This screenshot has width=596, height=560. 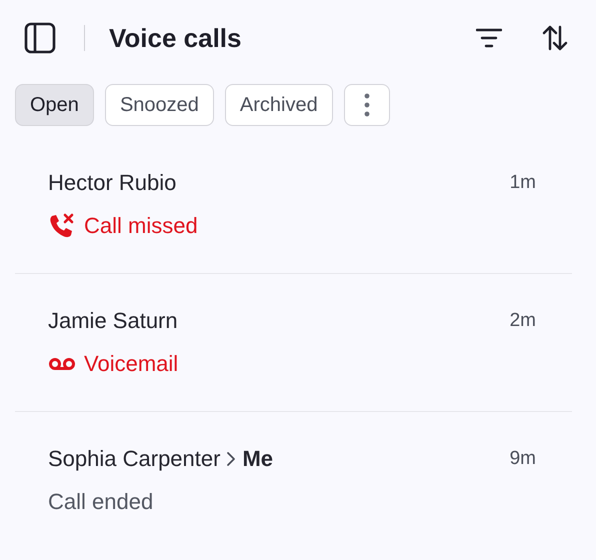 What do you see at coordinates (54, 105) in the screenshot?
I see `filter-tab: Open` at bounding box center [54, 105].